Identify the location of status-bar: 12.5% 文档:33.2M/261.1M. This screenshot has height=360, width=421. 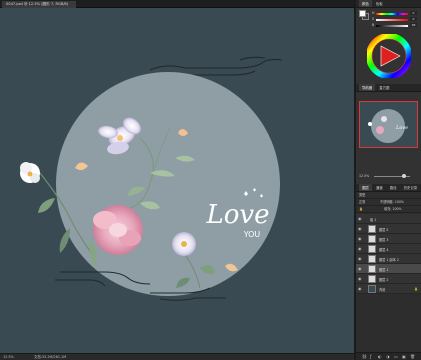
(177, 356).